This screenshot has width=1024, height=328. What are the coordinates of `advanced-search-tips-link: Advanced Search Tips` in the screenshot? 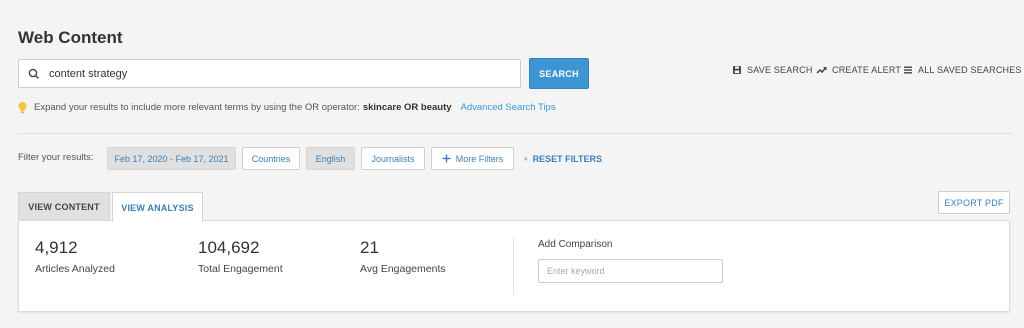 It's located at (508, 107).